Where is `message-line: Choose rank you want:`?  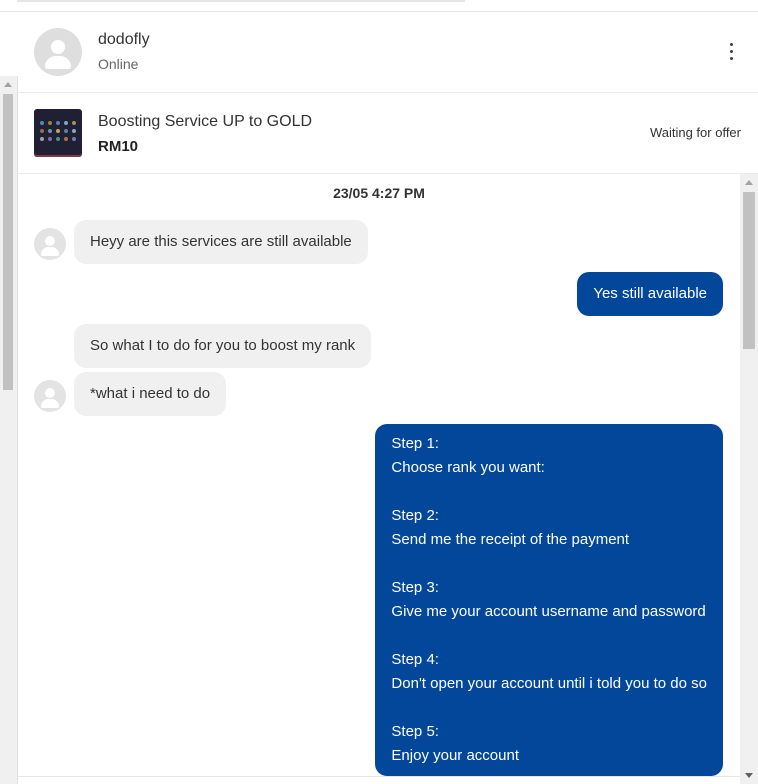 message-line: Choose rank you want: is located at coordinates (468, 467).